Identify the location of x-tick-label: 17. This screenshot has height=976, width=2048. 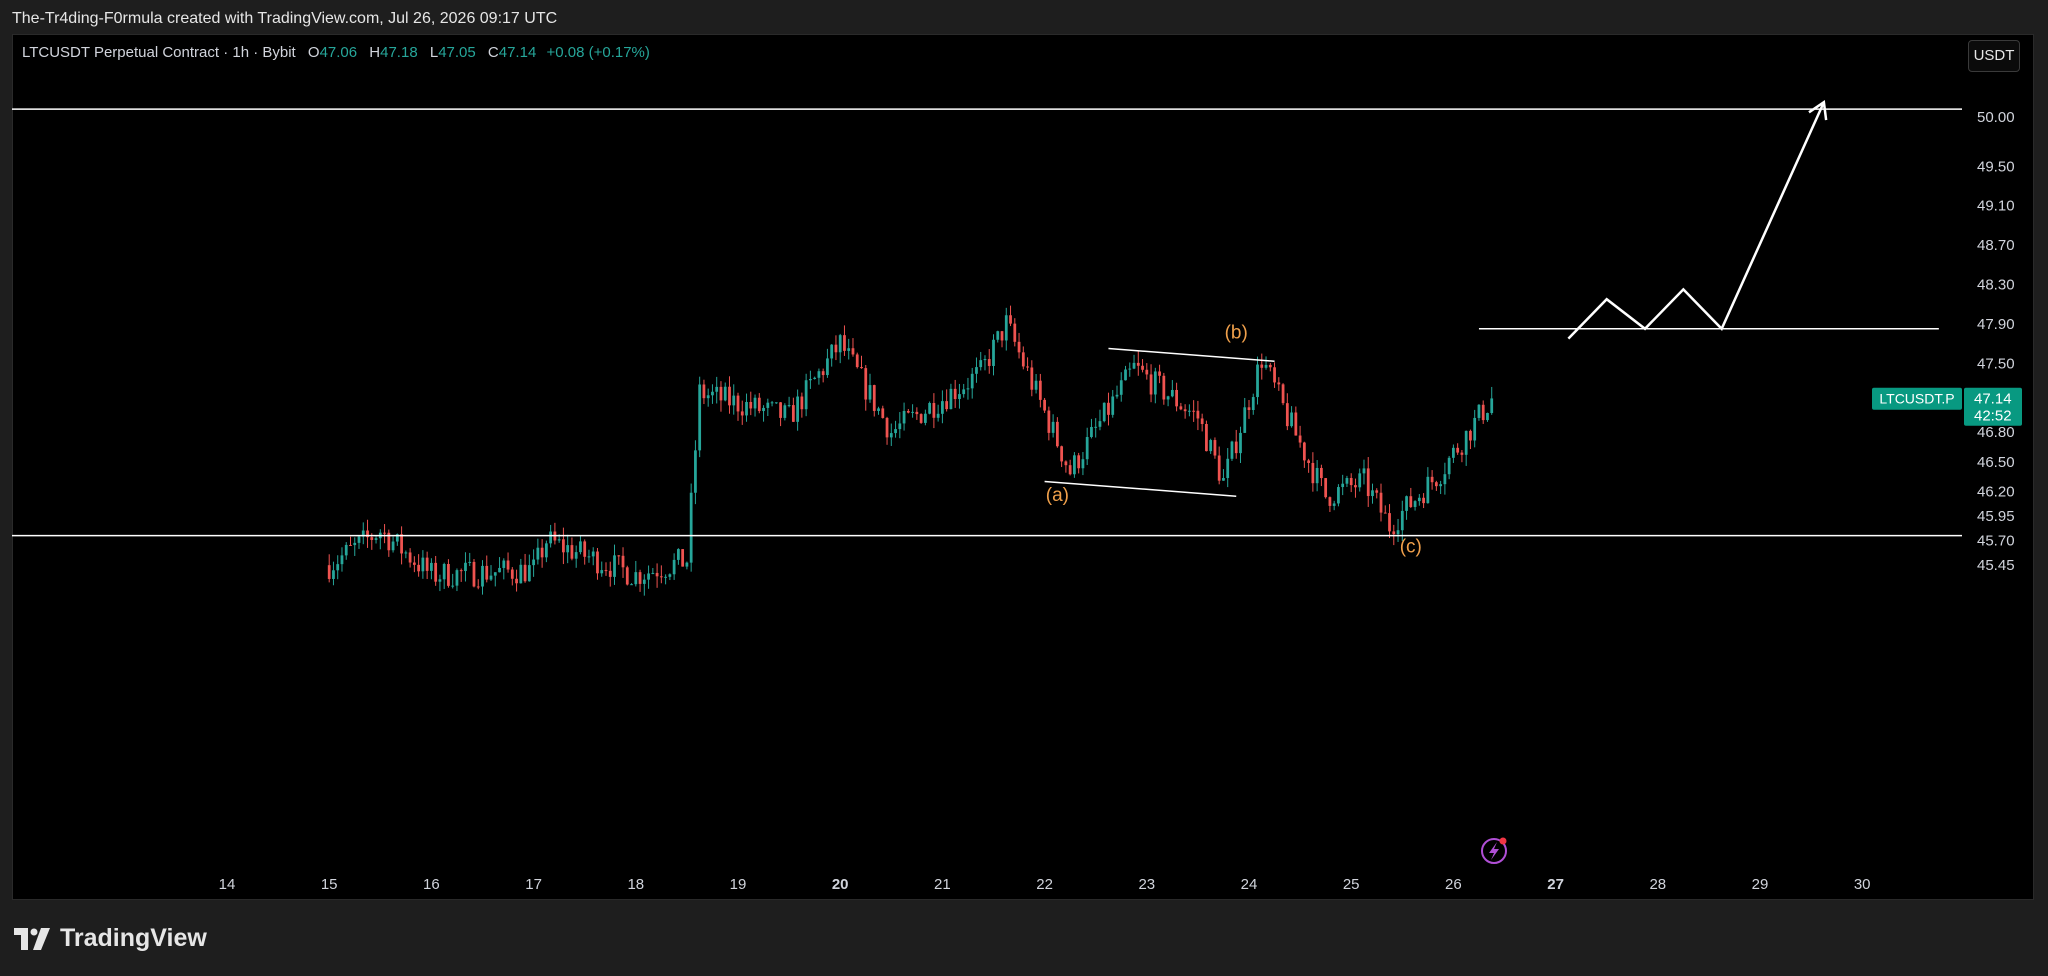
(533, 884).